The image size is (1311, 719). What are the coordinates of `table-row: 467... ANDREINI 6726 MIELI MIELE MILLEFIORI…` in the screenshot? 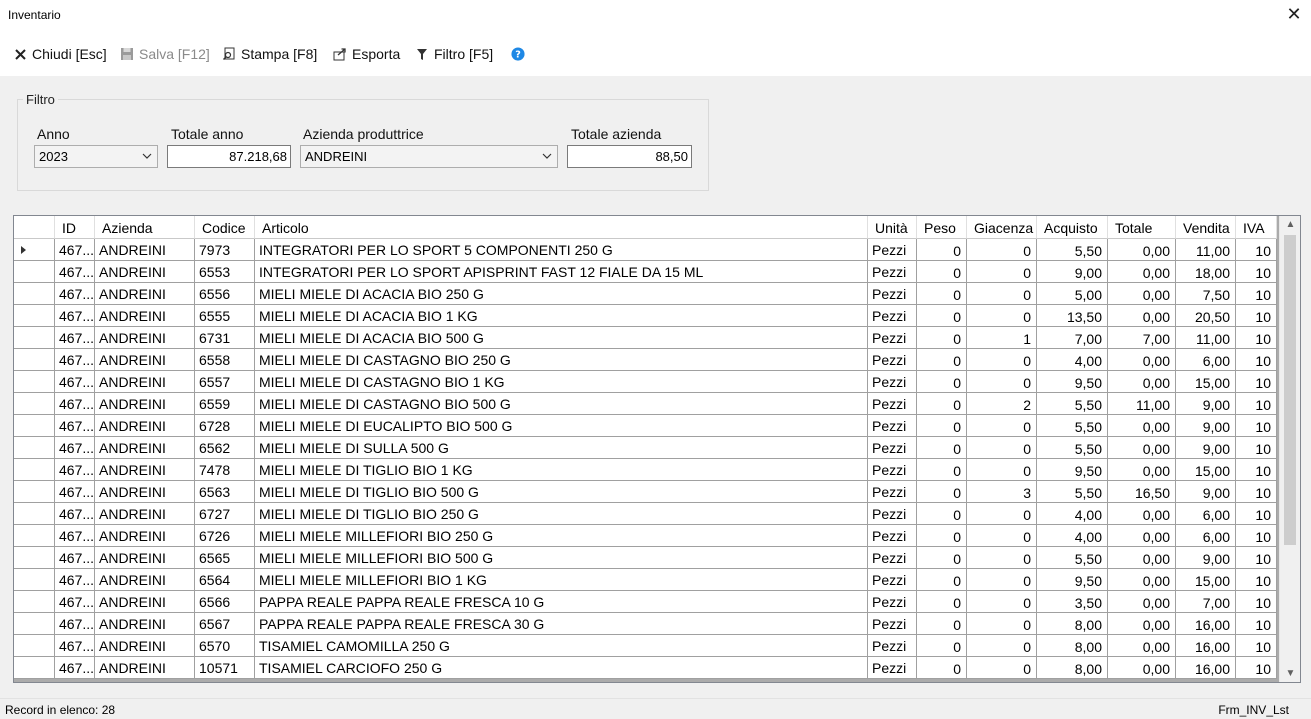 It's located at (645, 536).